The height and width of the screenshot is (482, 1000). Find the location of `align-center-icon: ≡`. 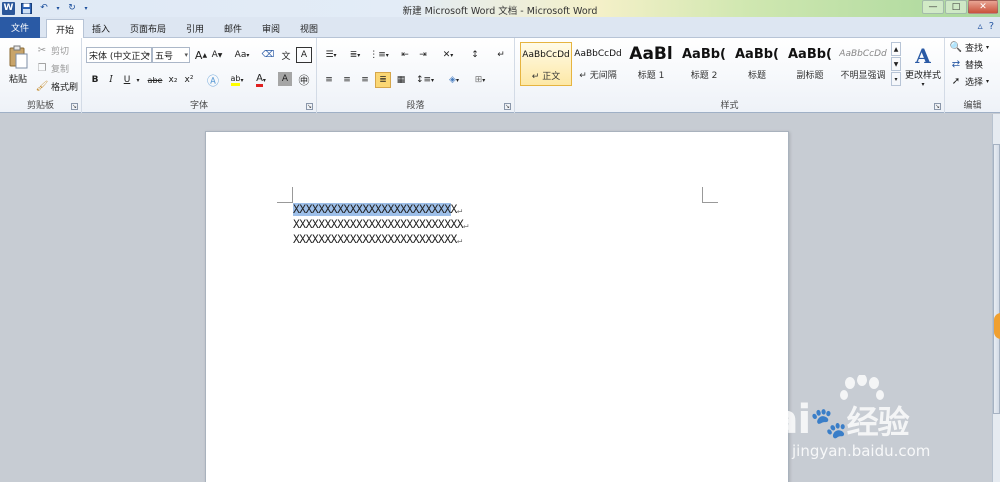

align-center-icon: ≡ is located at coordinates (347, 80).